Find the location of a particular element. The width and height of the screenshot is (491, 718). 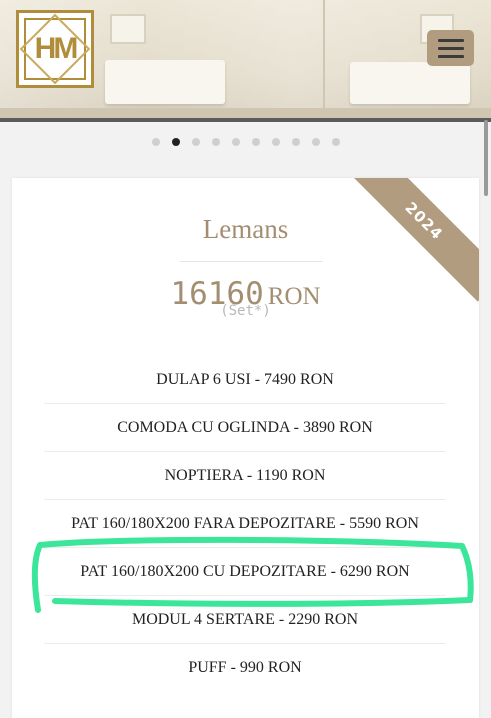

list-item: NOPTIERA - 1190 RON is located at coordinates (245, 476).